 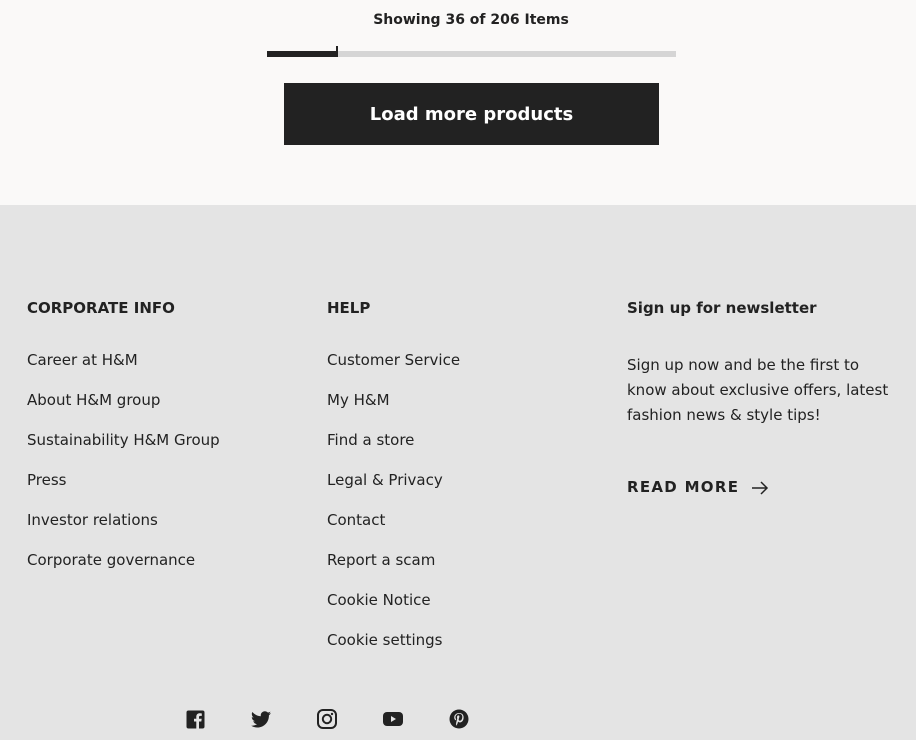 What do you see at coordinates (93, 400) in the screenshot?
I see `footer-link-about-group: About H&M group` at bounding box center [93, 400].